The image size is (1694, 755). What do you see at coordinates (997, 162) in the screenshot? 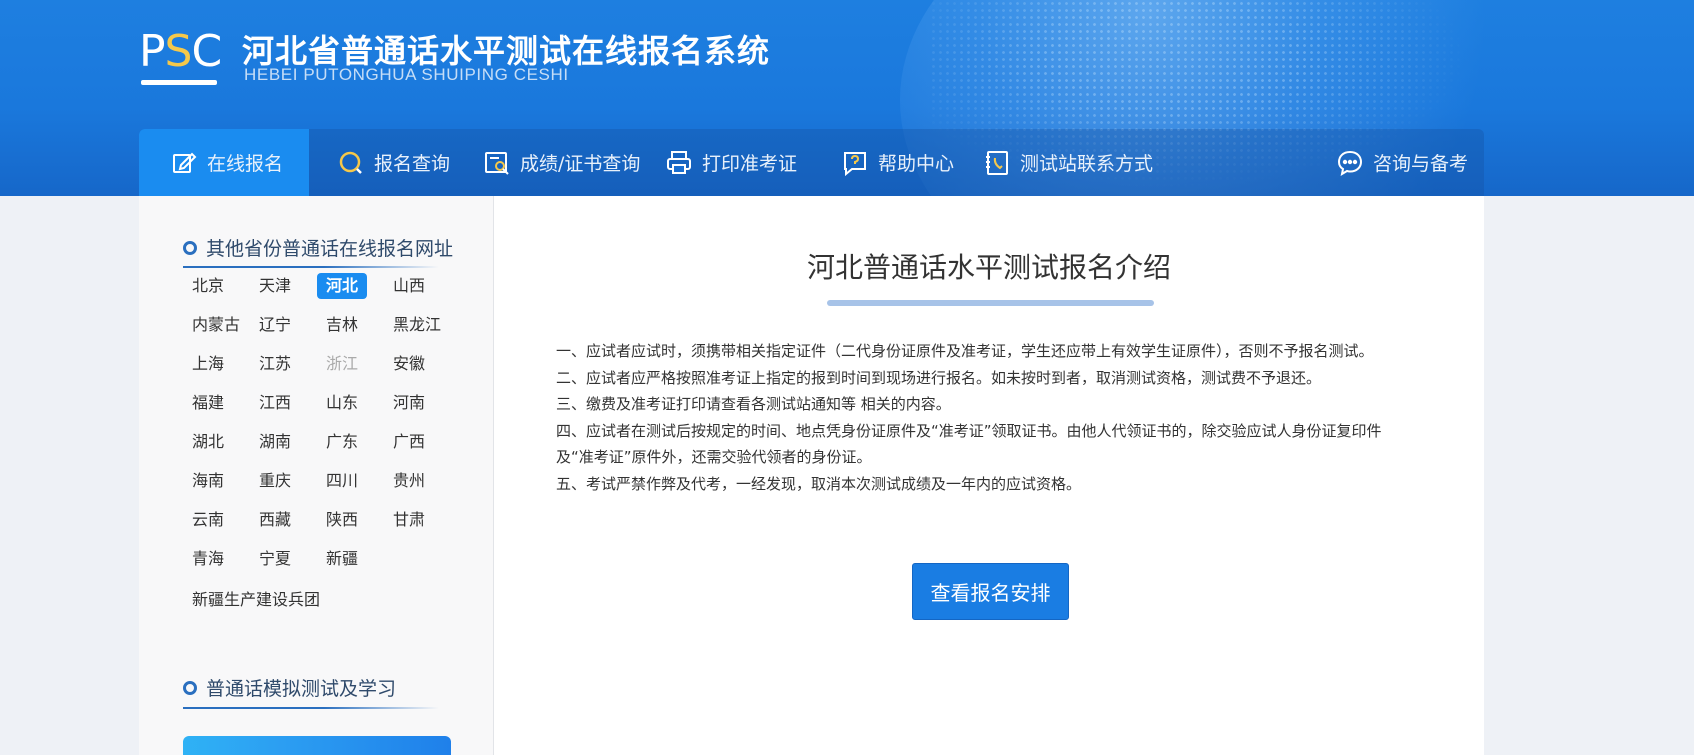
I see `phone-book-icon` at bounding box center [997, 162].